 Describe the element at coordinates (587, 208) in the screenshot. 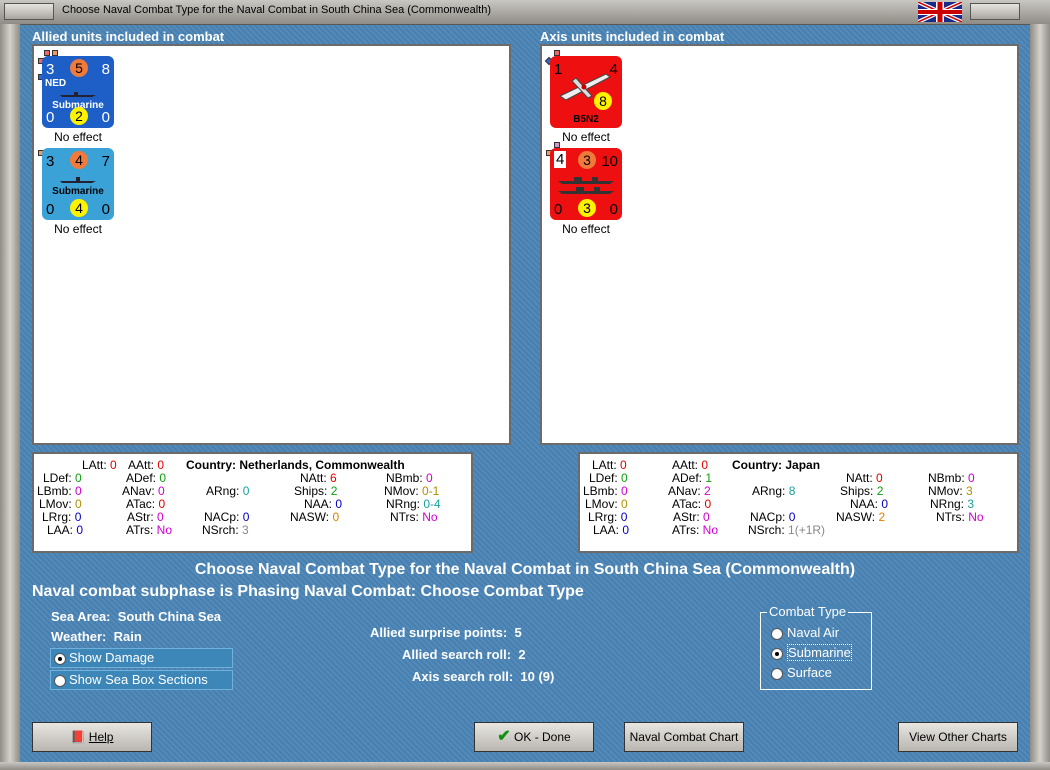

I see `unit-bottom-circle: 3` at that location.